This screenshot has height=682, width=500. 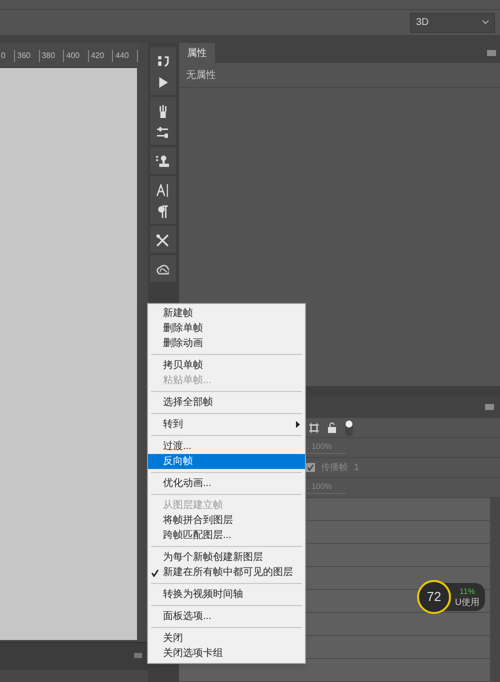 I want to click on menu-item: 转换为视频时间轴, so click(x=226, y=594).